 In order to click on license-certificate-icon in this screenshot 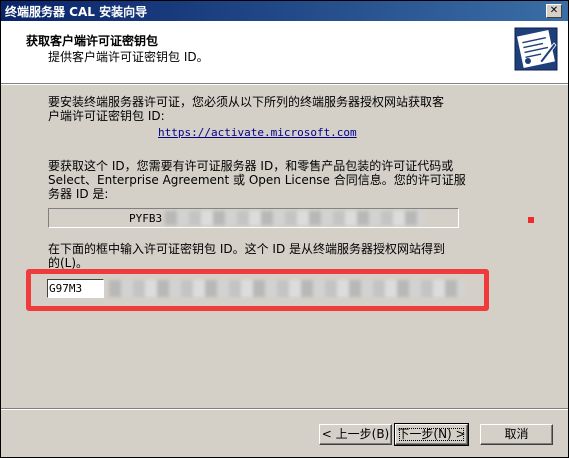, I will do `click(536, 49)`.